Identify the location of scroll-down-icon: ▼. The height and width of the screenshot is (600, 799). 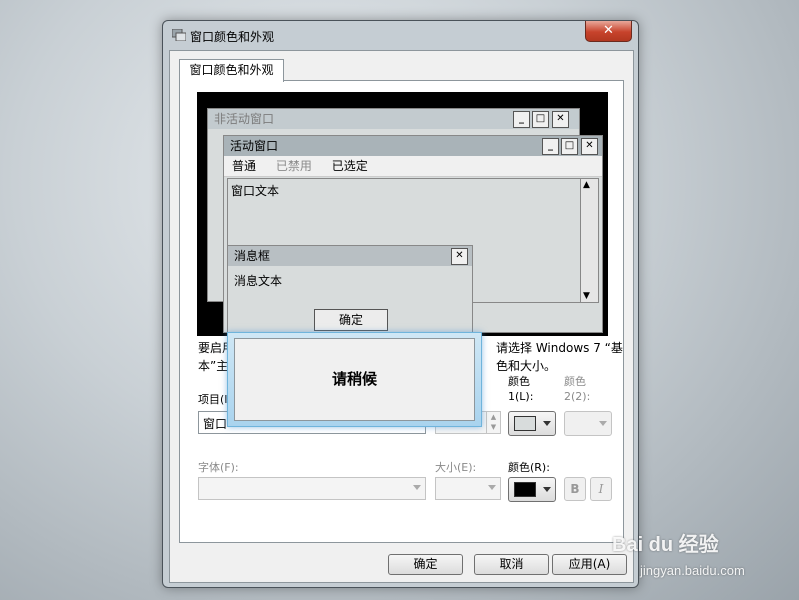
(586, 296).